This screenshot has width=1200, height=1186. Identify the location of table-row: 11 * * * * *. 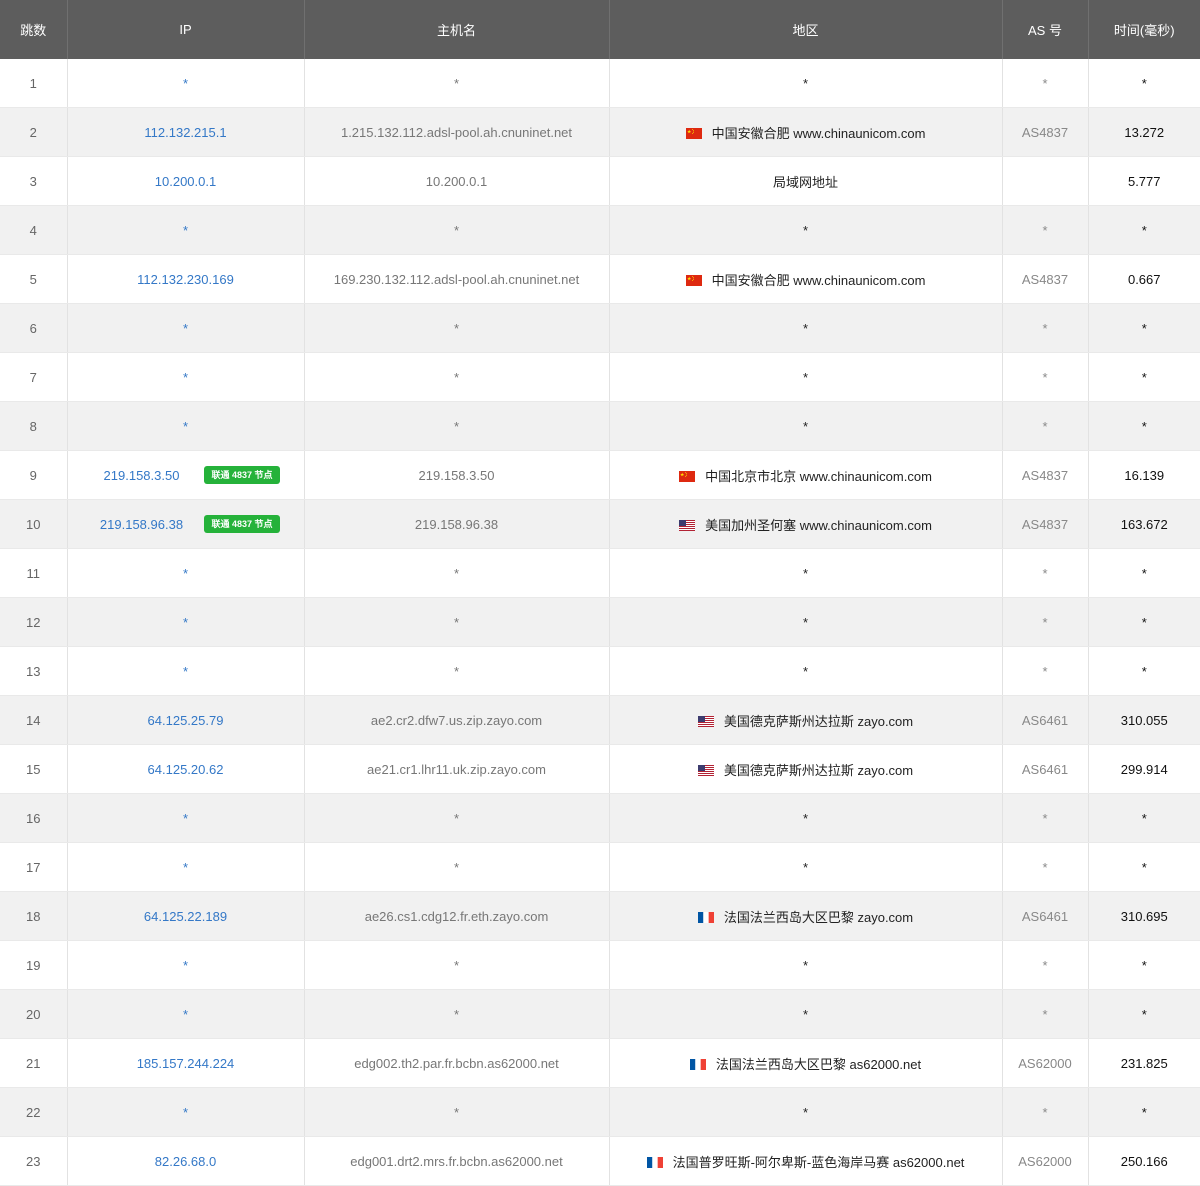
(600, 573).